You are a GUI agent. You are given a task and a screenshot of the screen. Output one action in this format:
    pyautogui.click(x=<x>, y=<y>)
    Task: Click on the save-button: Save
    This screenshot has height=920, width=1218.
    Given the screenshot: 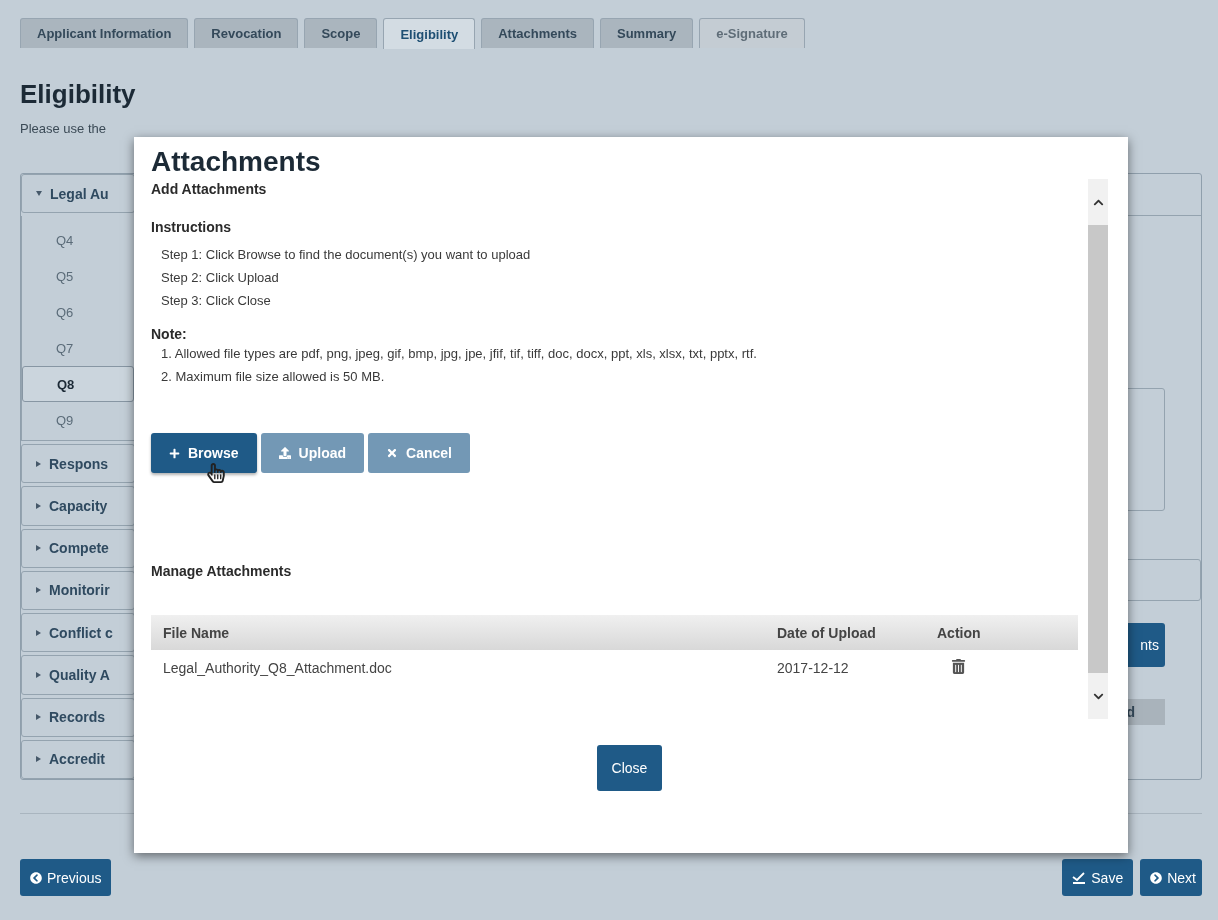 What is the action you would take?
    pyautogui.click(x=1098, y=877)
    